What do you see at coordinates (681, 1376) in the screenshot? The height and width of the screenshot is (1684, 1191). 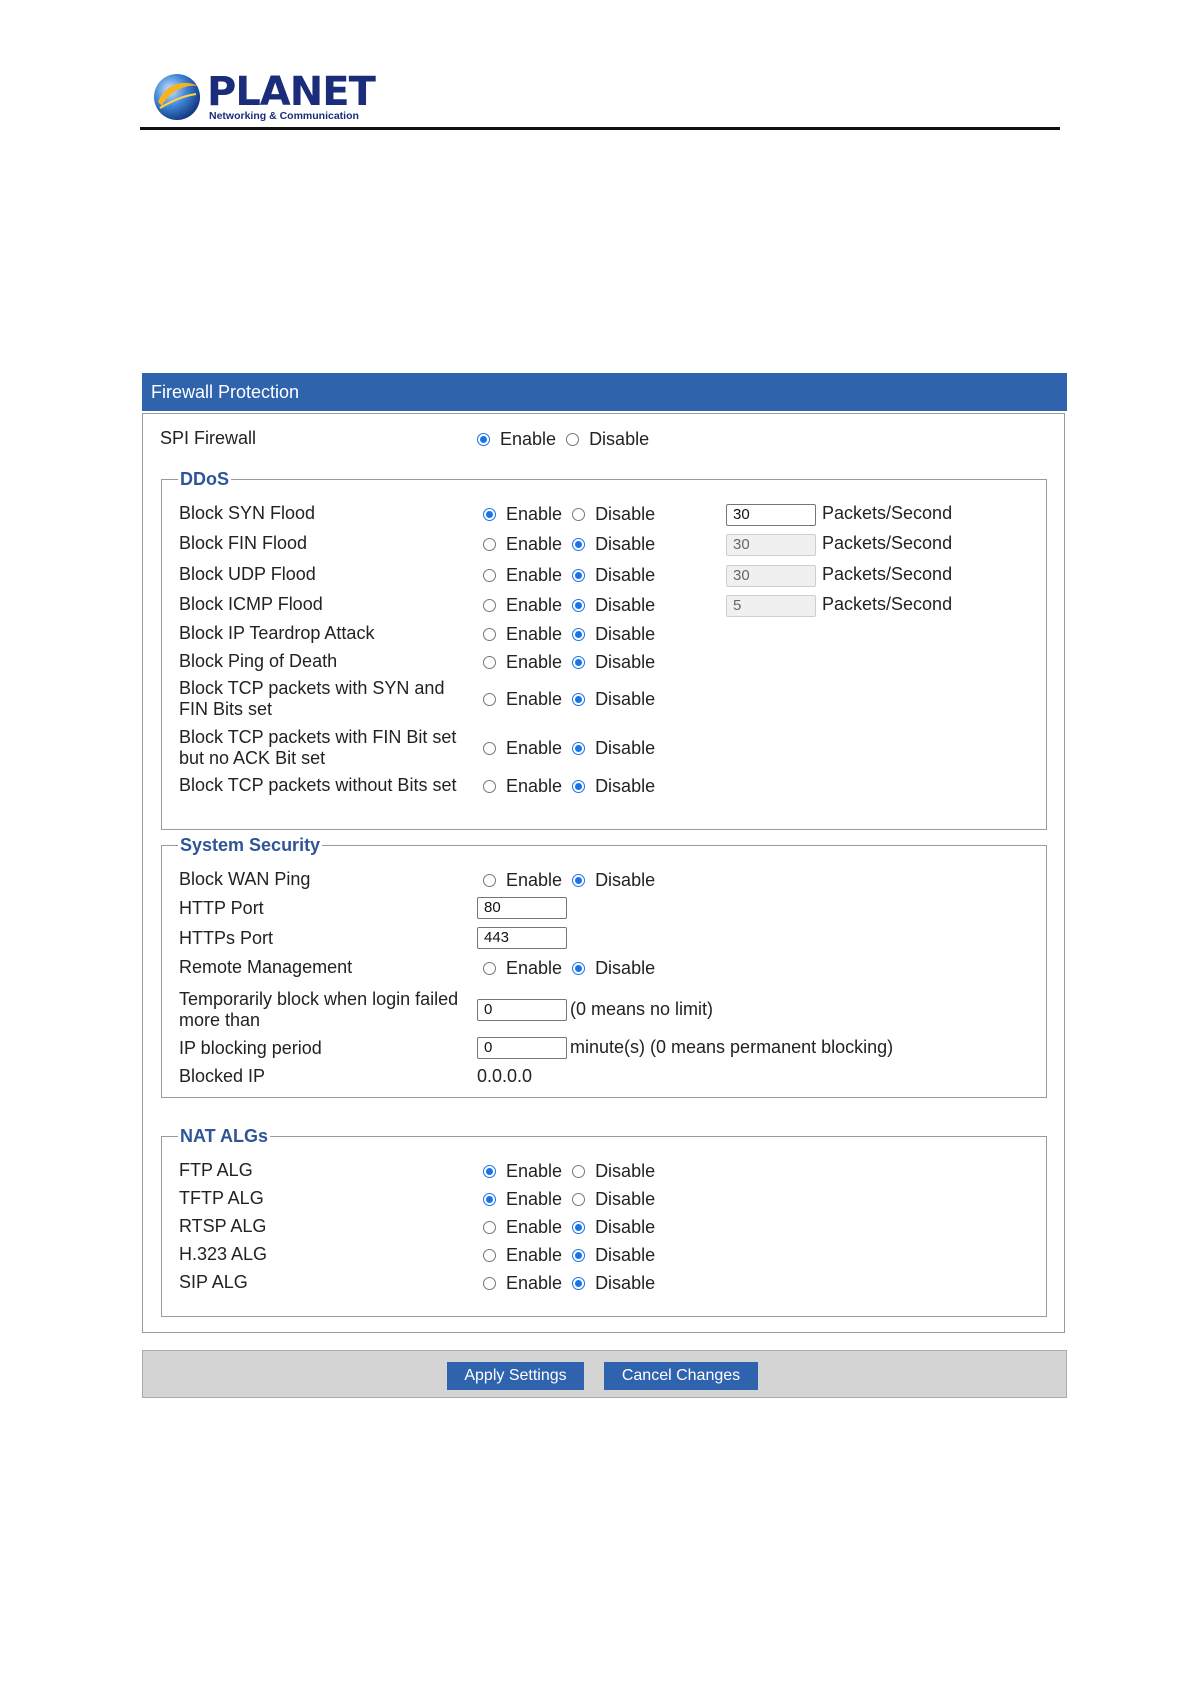 I see `cancel-changes-button: Cancel Changes` at bounding box center [681, 1376].